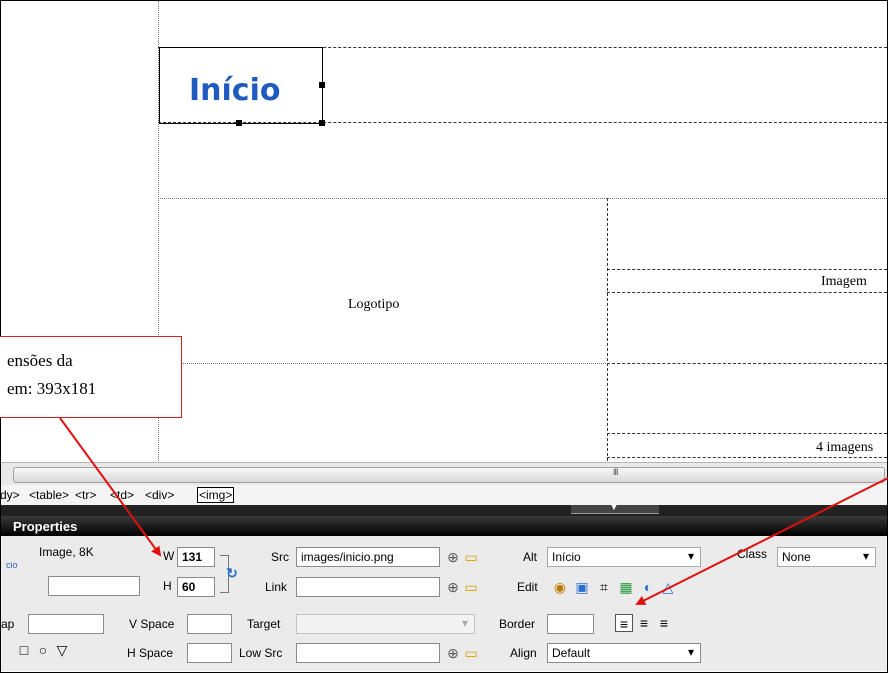 The image size is (888, 673). Describe the element at coordinates (264, 624) in the screenshot. I see `target-label: Target` at that location.